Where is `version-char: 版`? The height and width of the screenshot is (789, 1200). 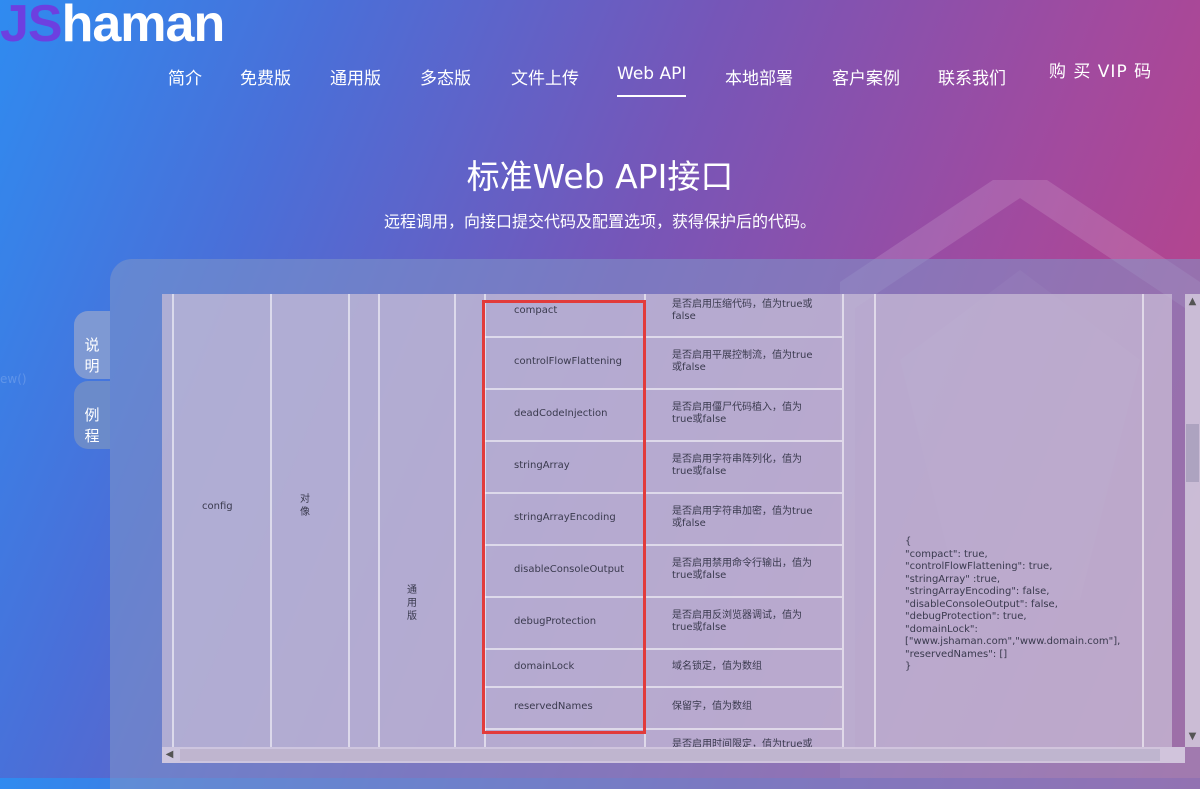
version-char: 版 is located at coordinates (412, 616).